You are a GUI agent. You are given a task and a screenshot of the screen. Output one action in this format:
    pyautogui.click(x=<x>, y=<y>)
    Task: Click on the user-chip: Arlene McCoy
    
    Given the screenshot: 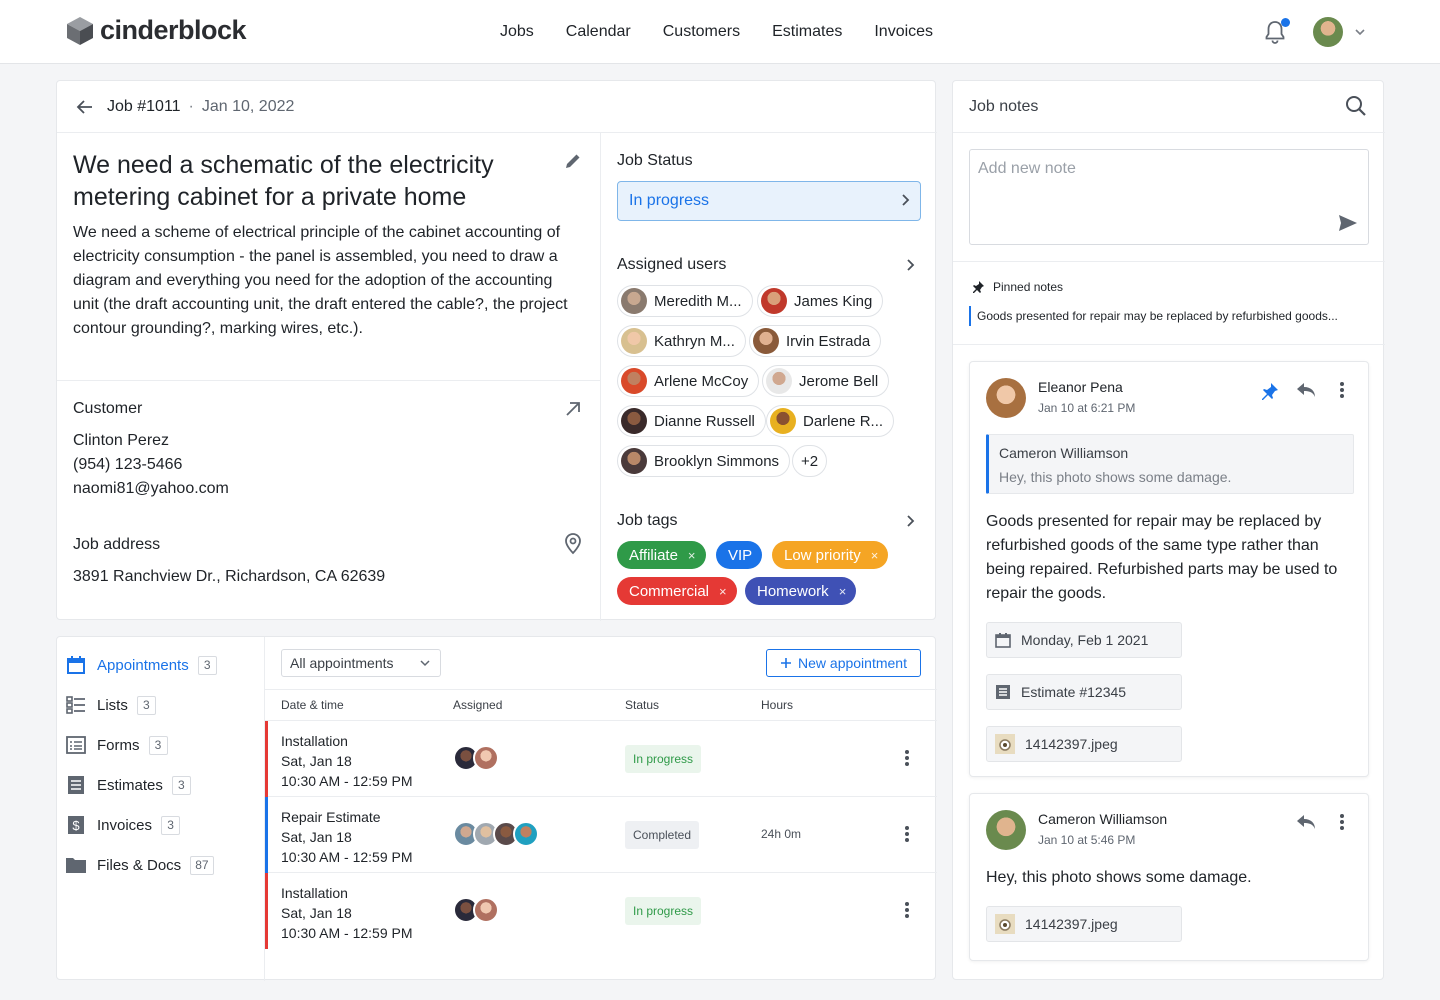 What is the action you would take?
    pyautogui.click(x=688, y=381)
    